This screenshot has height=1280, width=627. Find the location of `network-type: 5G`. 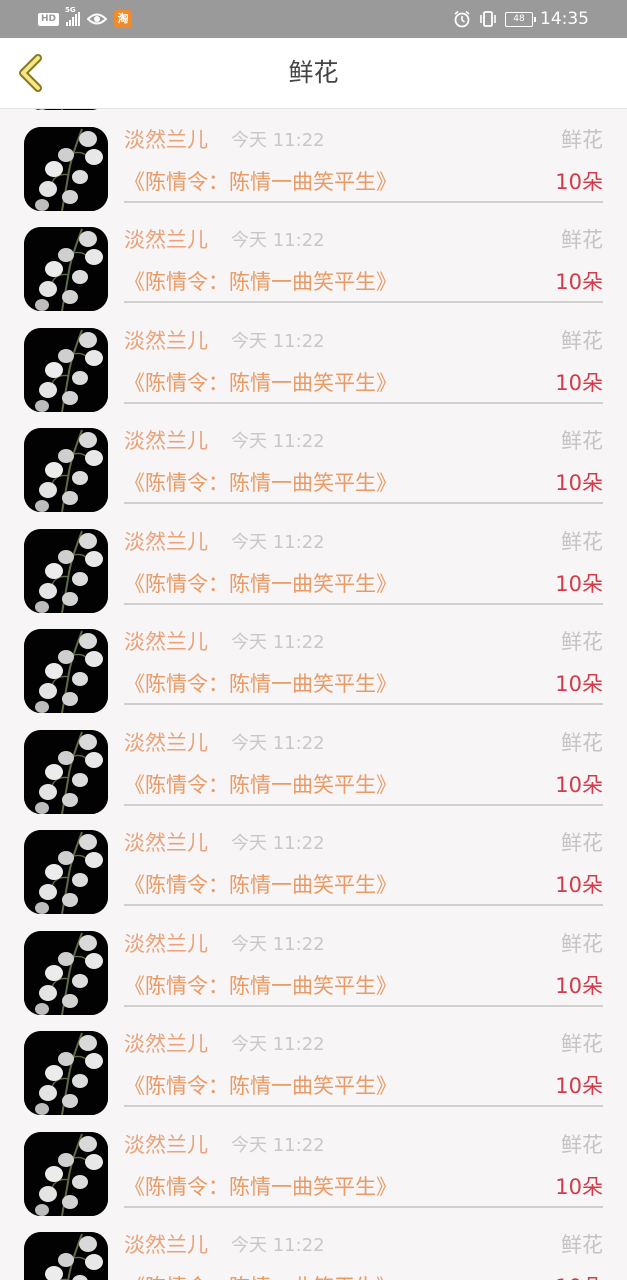

network-type: 5G is located at coordinates (70, 10).